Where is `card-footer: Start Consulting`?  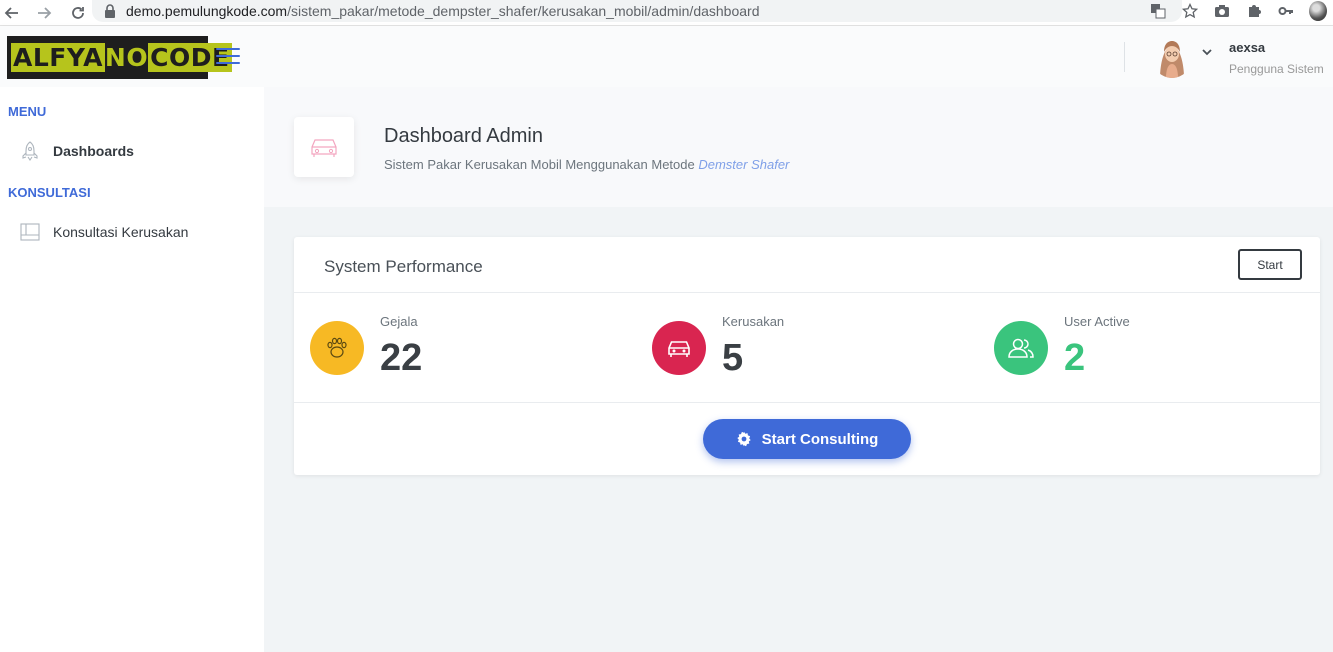 card-footer: Start Consulting is located at coordinates (807, 439).